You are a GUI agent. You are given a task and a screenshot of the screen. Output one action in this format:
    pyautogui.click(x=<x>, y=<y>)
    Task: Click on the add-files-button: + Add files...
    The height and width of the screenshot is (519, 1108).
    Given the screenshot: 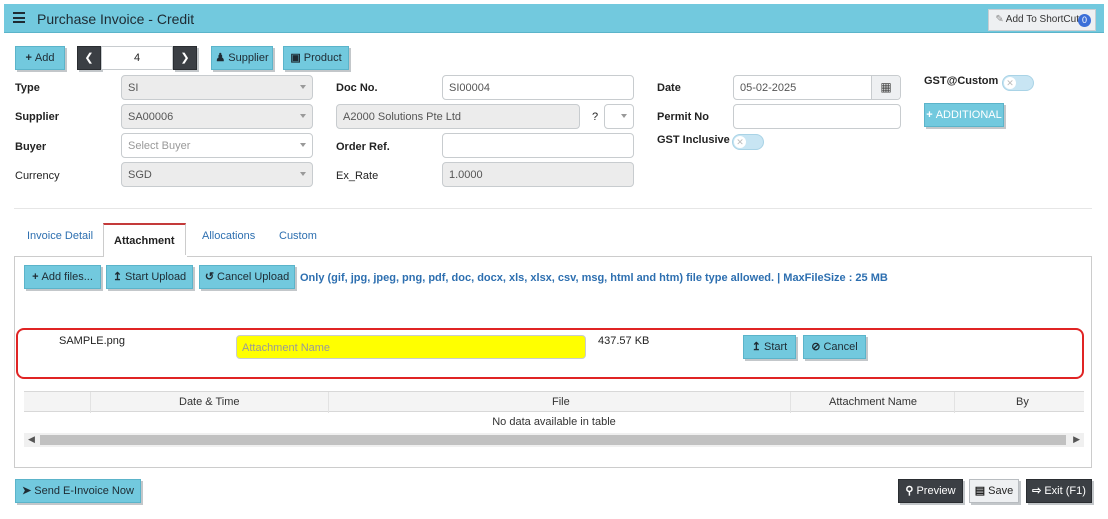 What is the action you would take?
    pyautogui.click(x=62, y=277)
    